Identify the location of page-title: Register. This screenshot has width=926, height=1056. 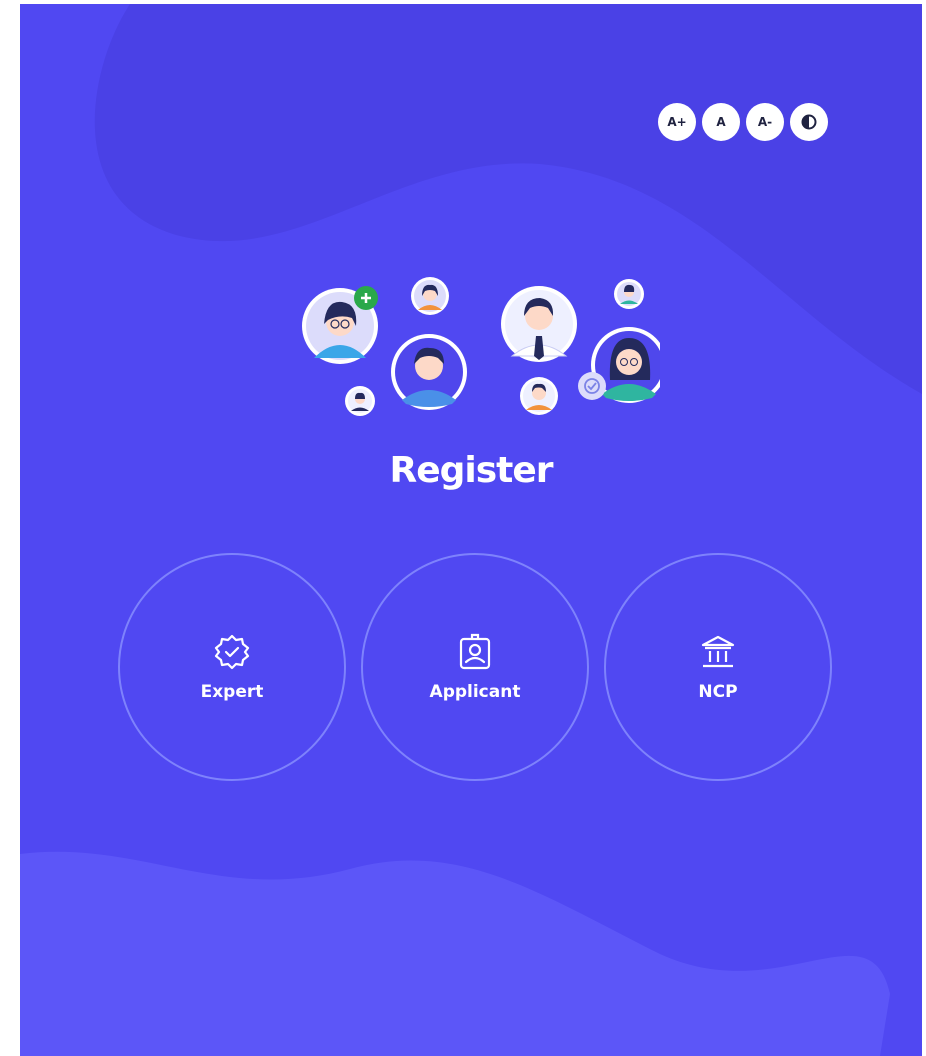
(471, 470).